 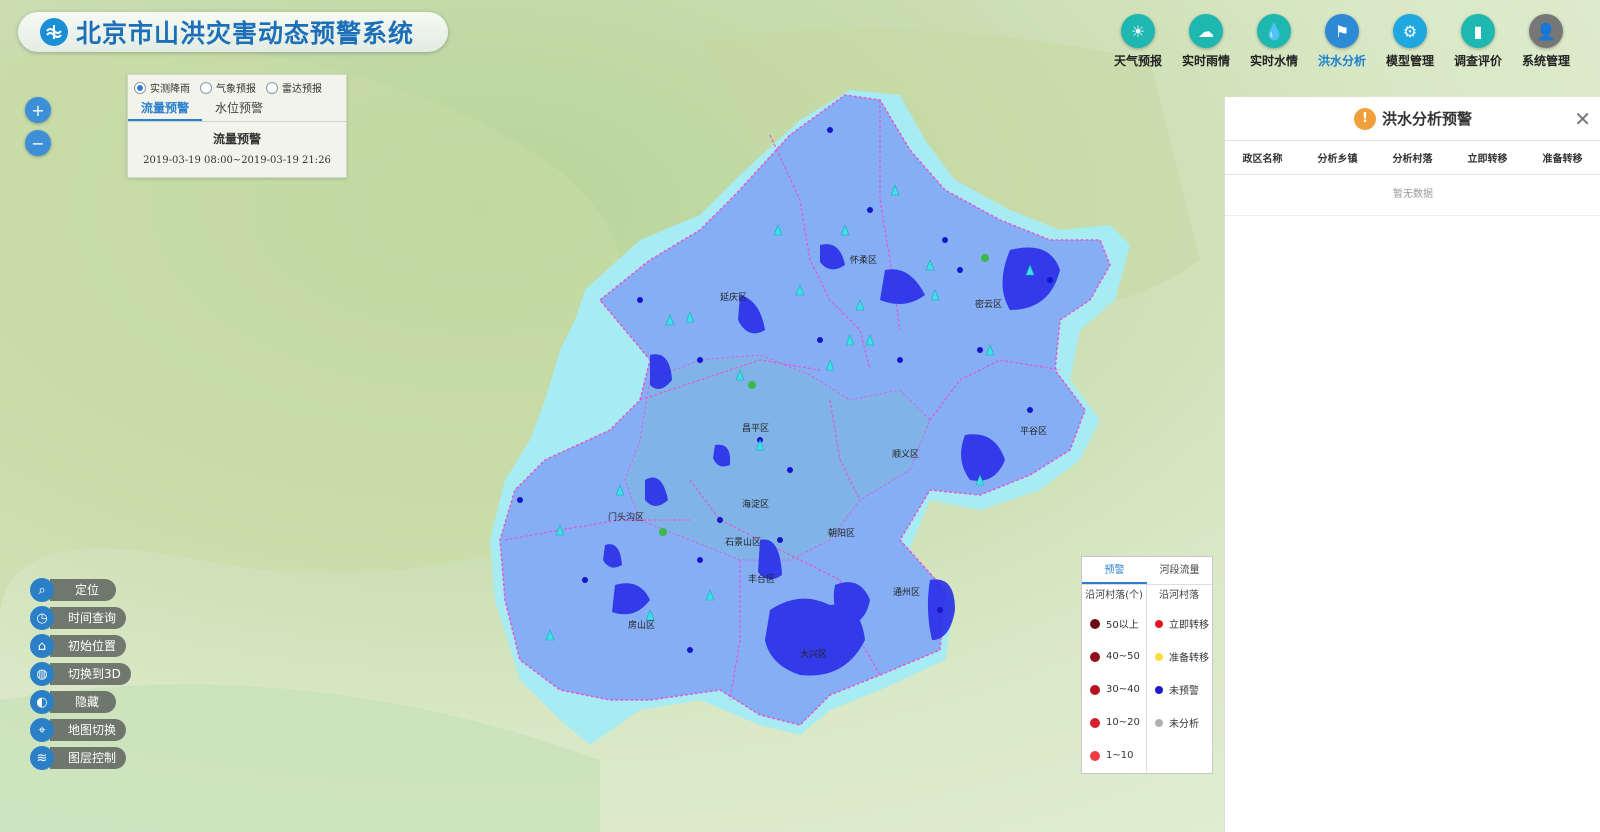 I want to click on tool-label: 隐藏, so click(x=83, y=702).